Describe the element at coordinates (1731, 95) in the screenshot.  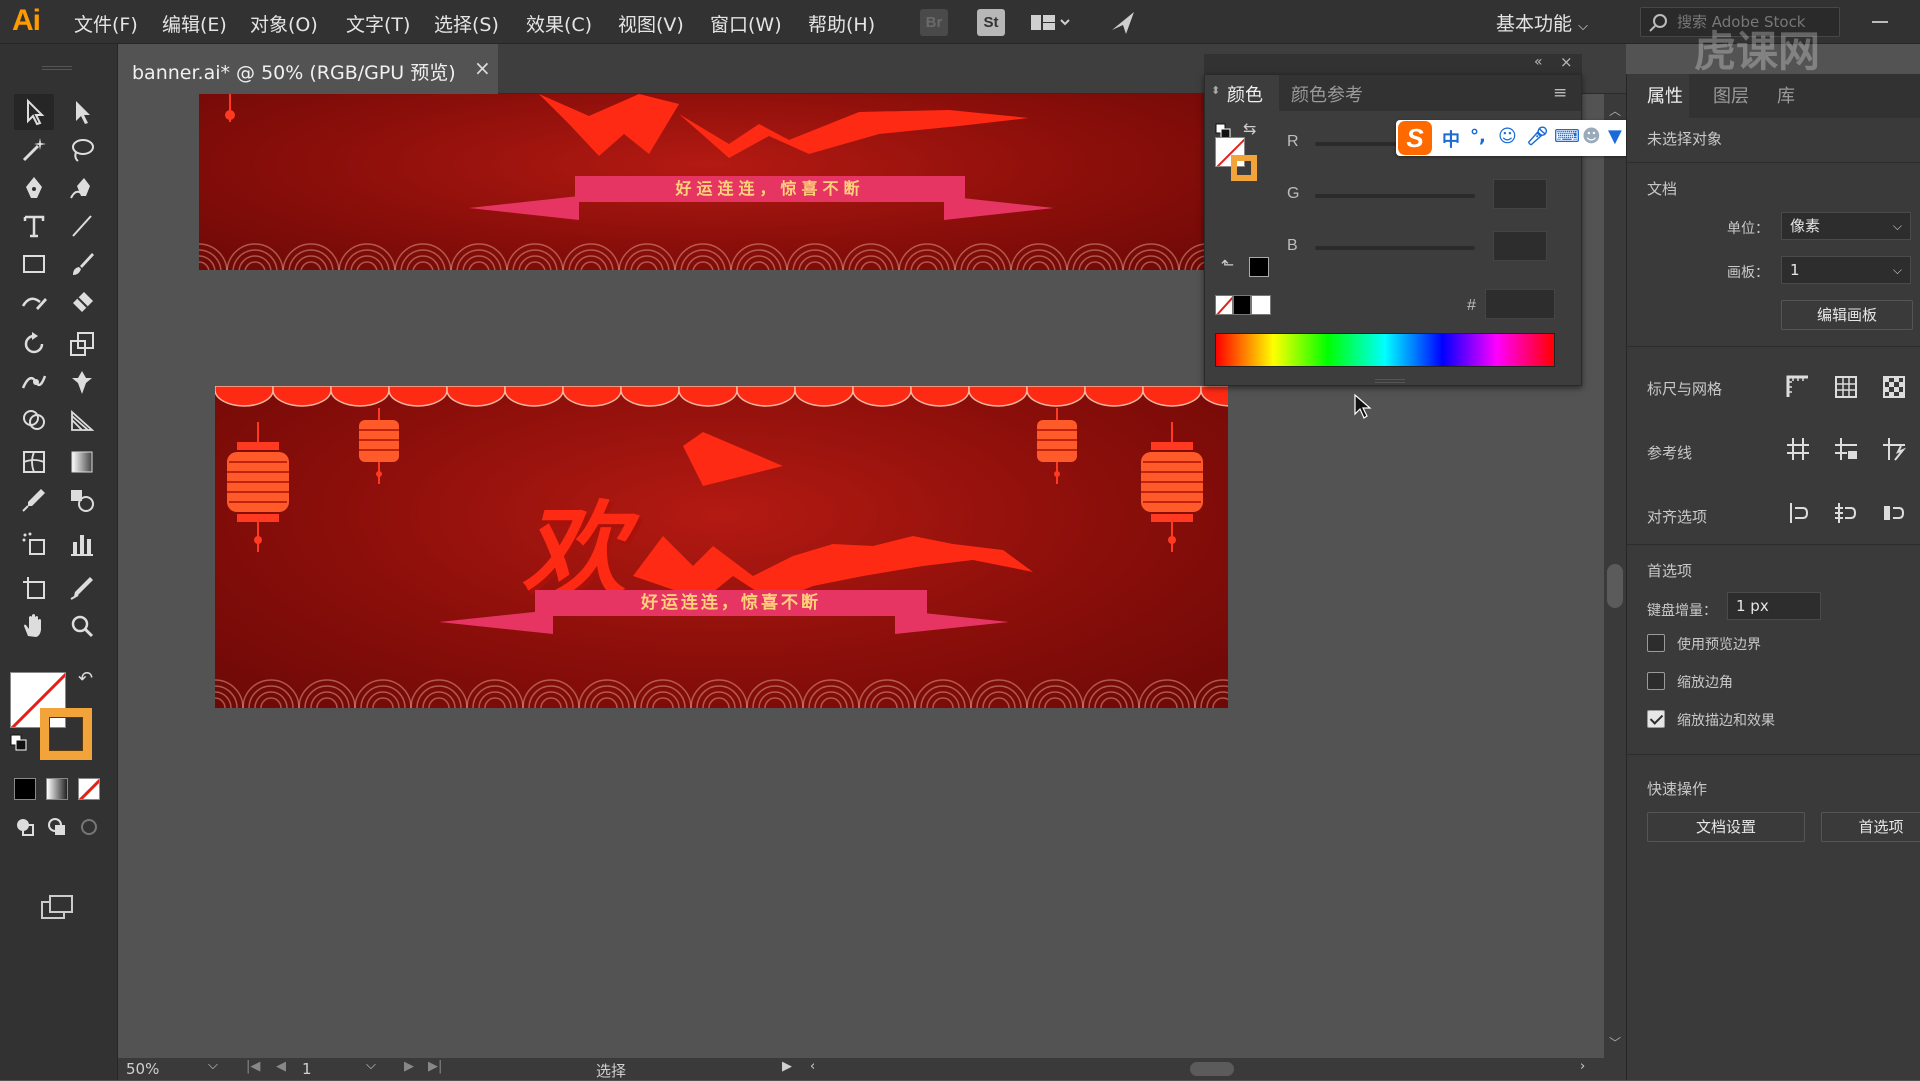
I see `tab-layers: 图层` at that location.